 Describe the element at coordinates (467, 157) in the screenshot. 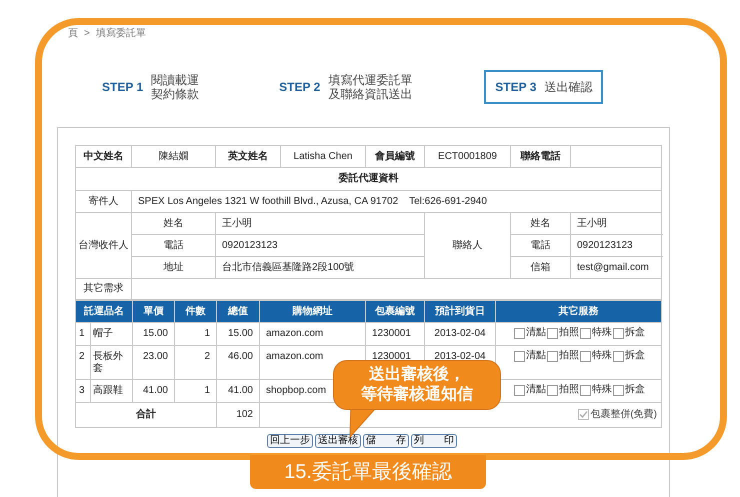

I see `field-value: ECT0001809` at that location.